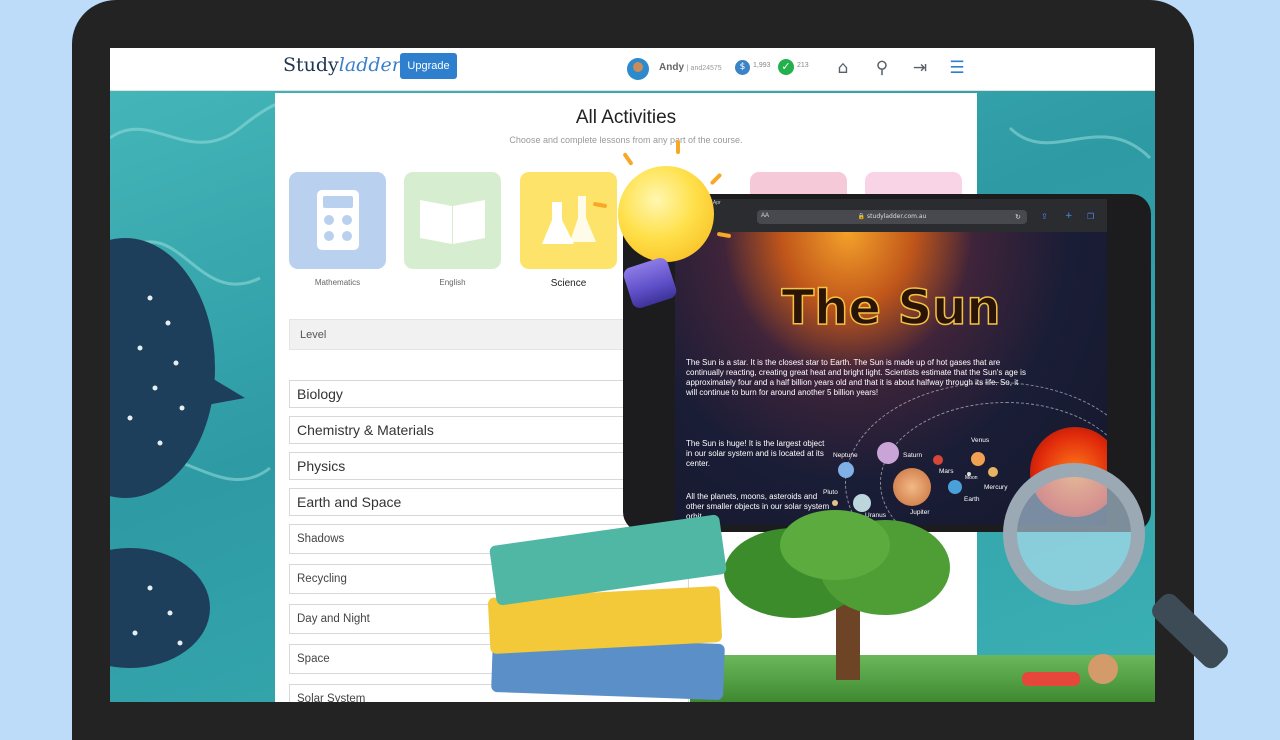 This screenshot has width=1280, height=740. Describe the element at coordinates (835, 545) in the screenshot. I see `tree-illustration` at that location.